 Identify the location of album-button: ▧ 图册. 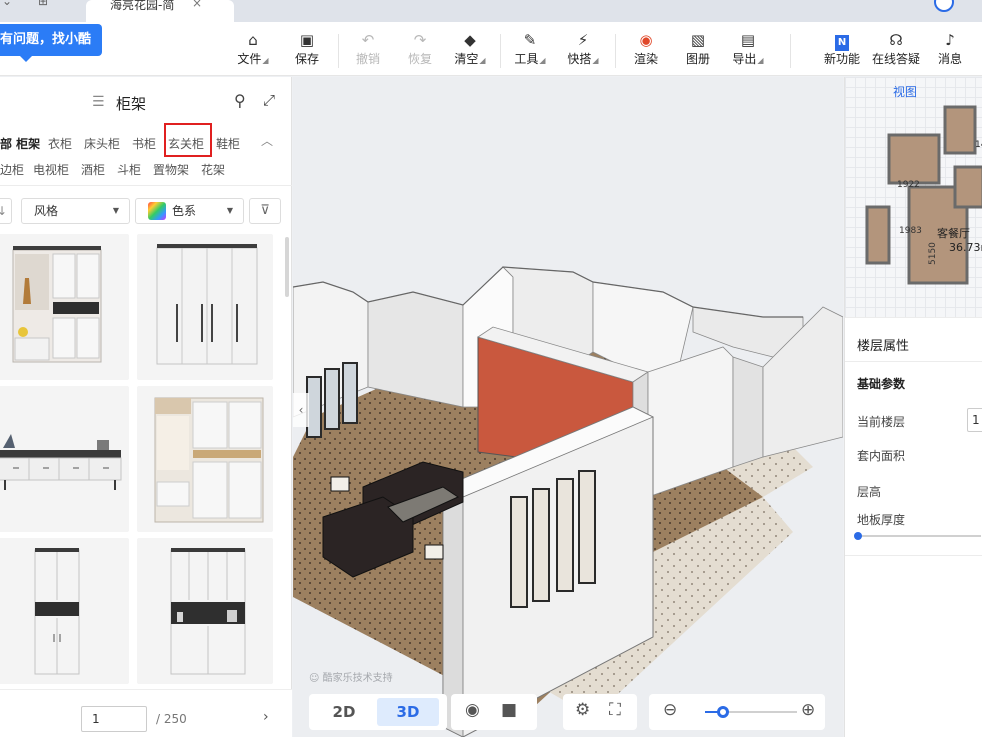
(698, 48).